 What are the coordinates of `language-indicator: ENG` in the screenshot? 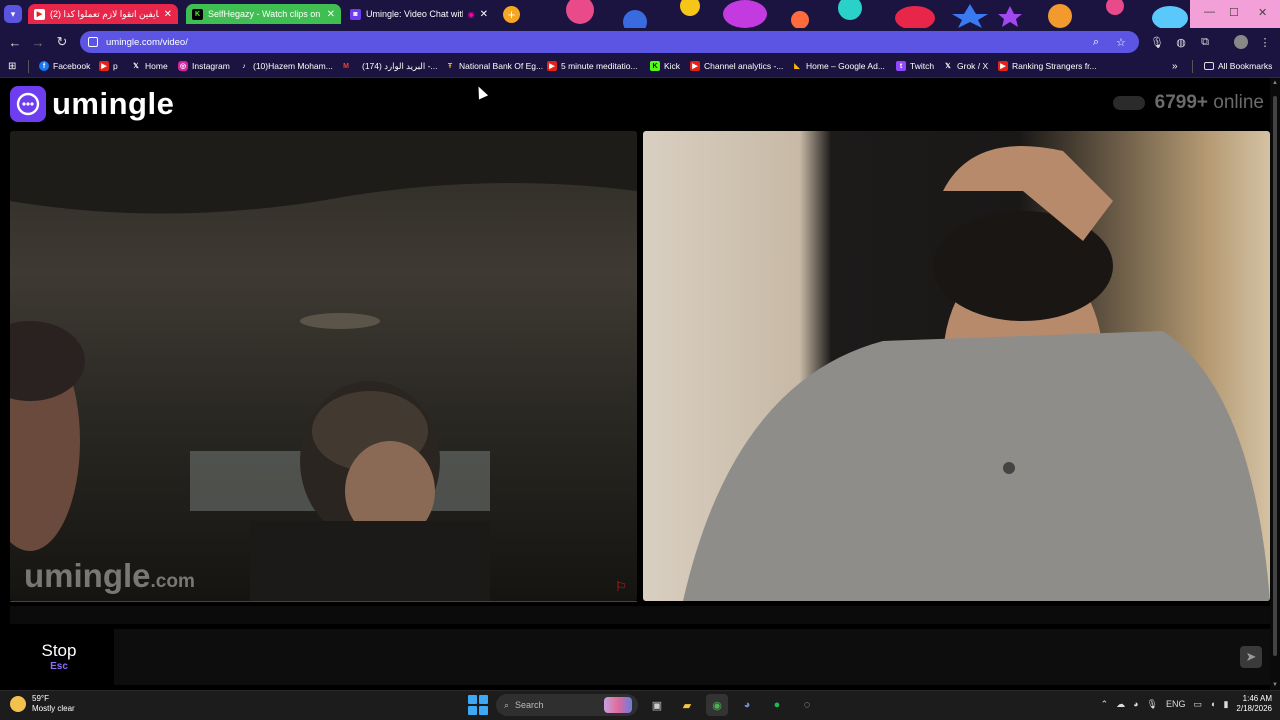 It's located at (1176, 704).